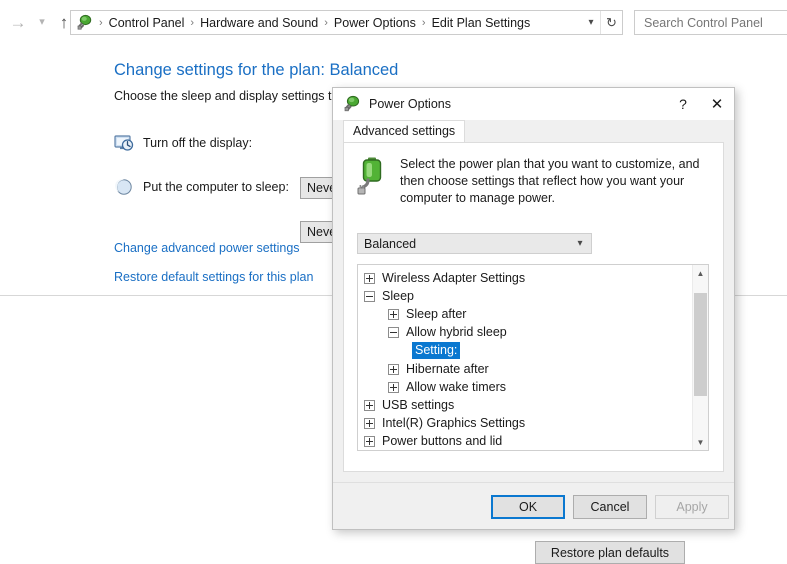 Image resolution: width=787 pixels, height=564 pixels. What do you see at coordinates (124, 143) in the screenshot?
I see `monitor-clock-icon` at bounding box center [124, 143].